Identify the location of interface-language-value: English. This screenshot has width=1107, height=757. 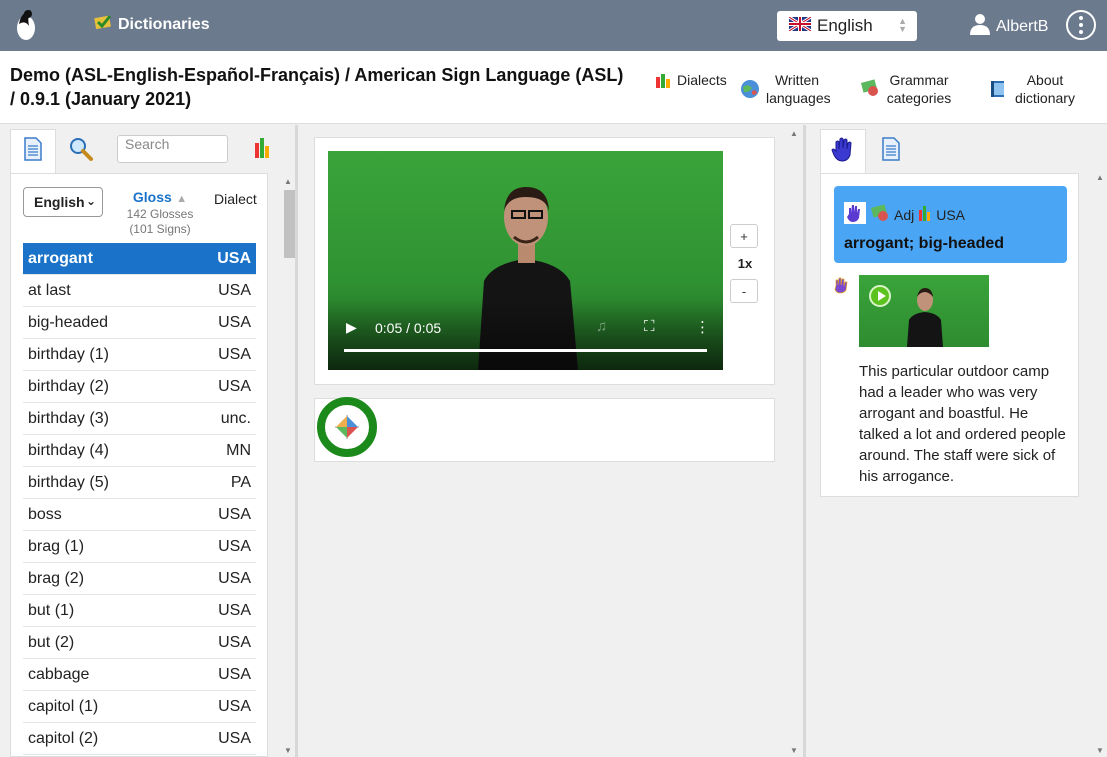
(845, 25).